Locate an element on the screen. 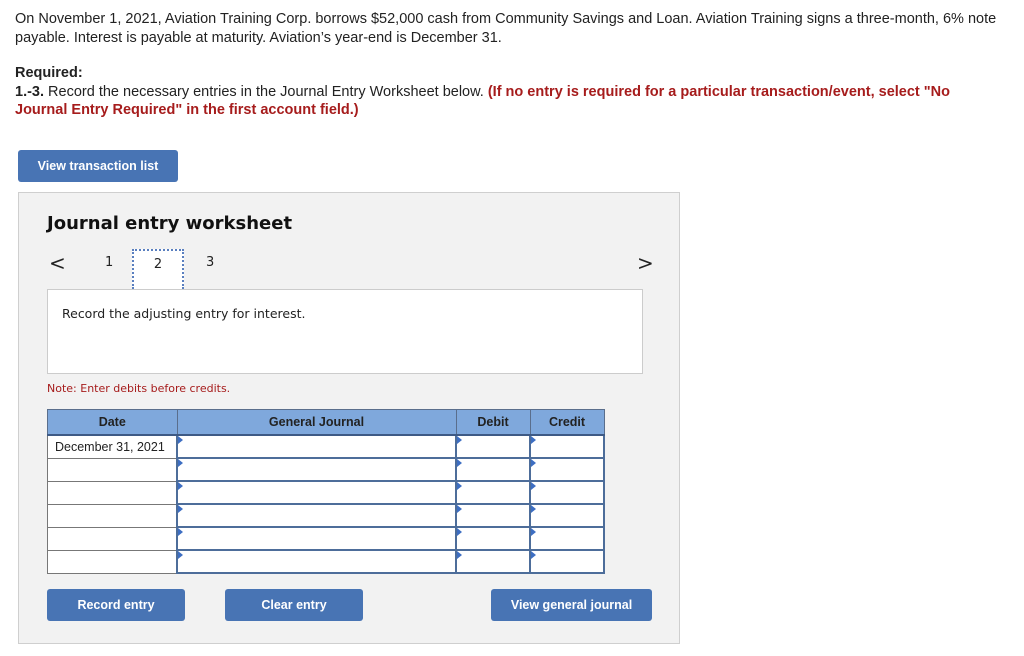 The height and width of the screenshot is (656, 1024). header-debit: Debit is located at coordinates (493, 422).